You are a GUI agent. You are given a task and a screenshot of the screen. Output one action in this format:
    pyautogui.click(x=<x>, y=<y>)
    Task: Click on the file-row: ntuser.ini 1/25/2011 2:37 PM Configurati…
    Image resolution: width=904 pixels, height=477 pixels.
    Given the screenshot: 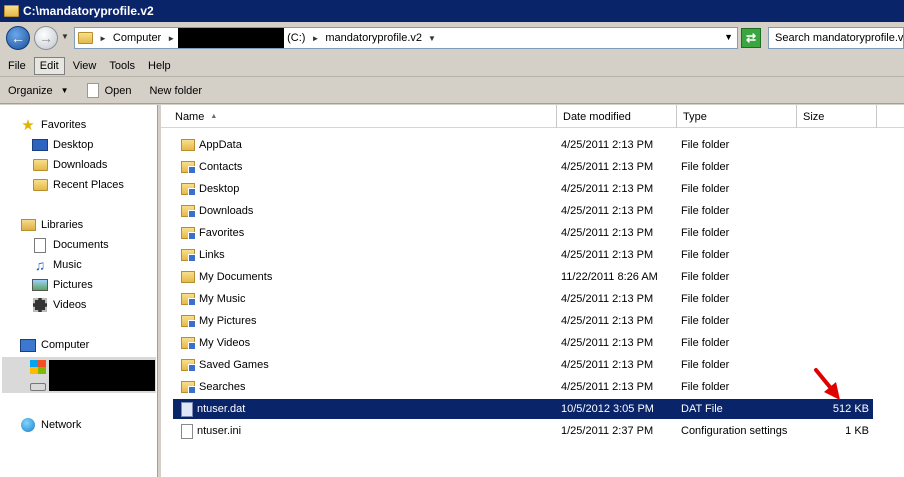 What is the action you would take?
    pyautogui.click(x=523, y=431)
    